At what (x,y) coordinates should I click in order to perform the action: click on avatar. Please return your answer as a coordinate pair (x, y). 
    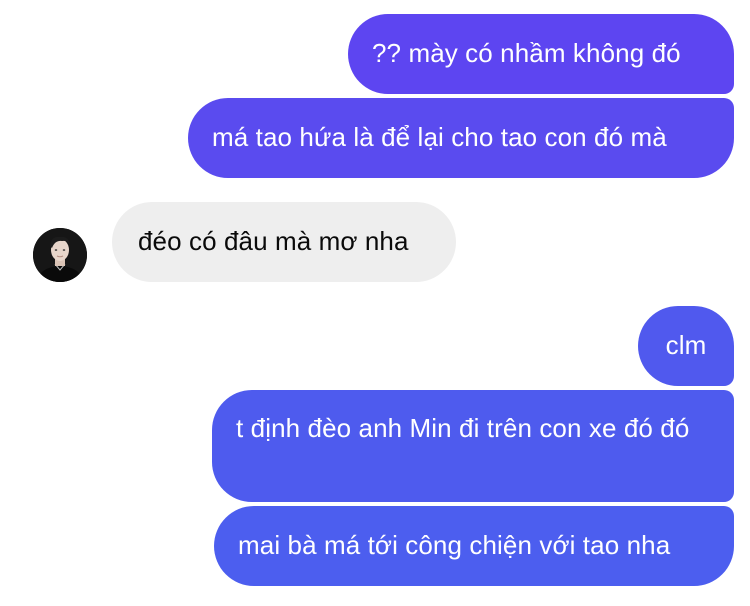
    Looking at the image, I should click on (60, 255).